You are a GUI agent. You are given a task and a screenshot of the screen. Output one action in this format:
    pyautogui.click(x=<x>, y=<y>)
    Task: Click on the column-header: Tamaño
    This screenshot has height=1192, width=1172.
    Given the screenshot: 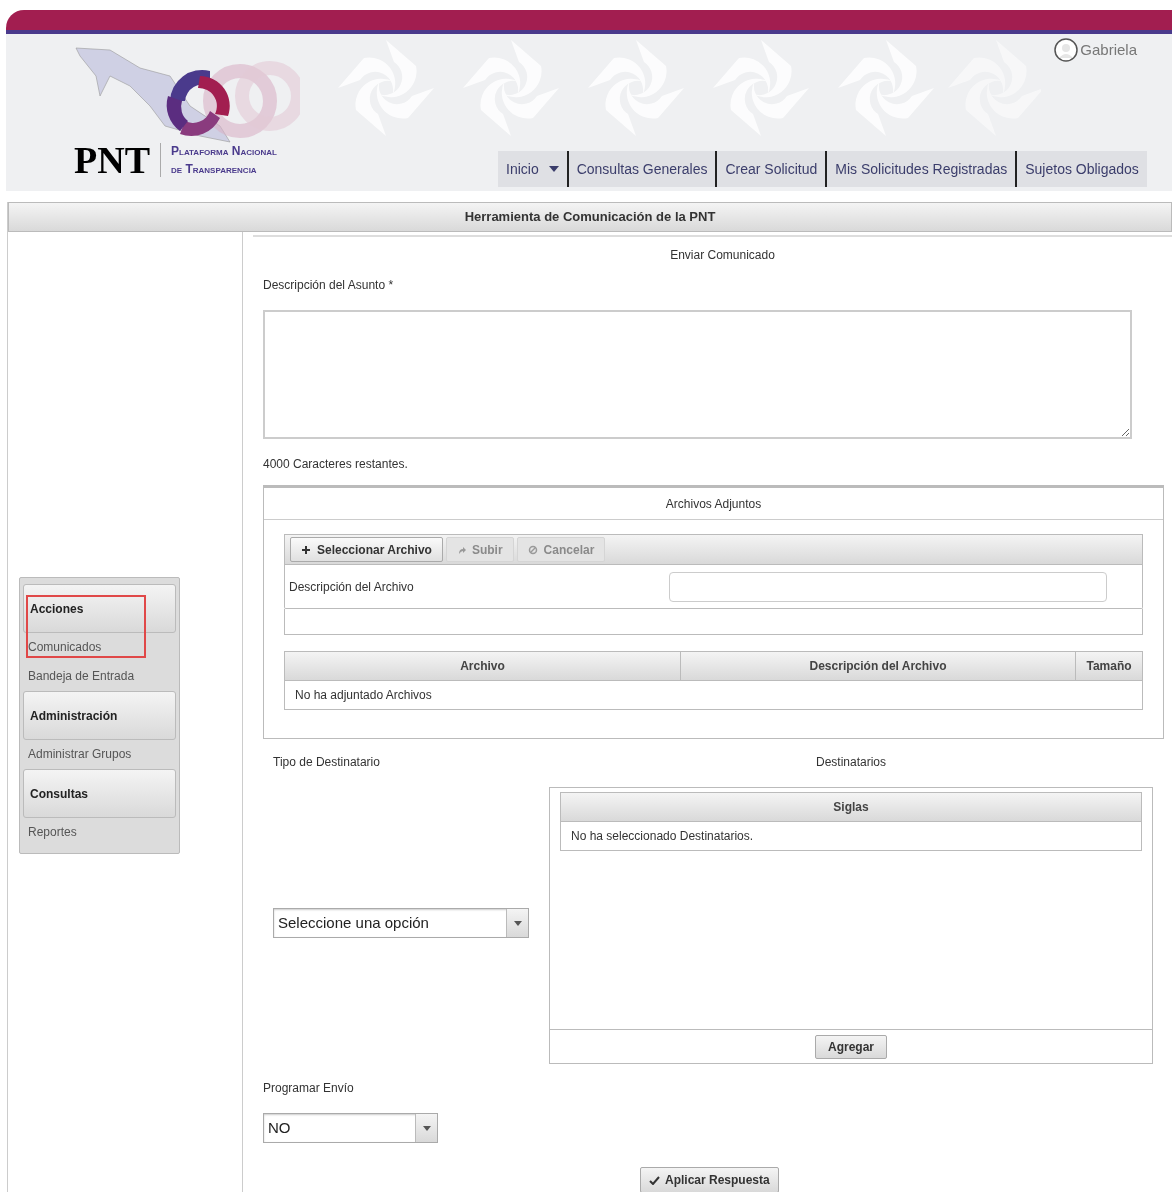 What is the action you would take?
    pyautogui.click(x=1108, y=666)
    